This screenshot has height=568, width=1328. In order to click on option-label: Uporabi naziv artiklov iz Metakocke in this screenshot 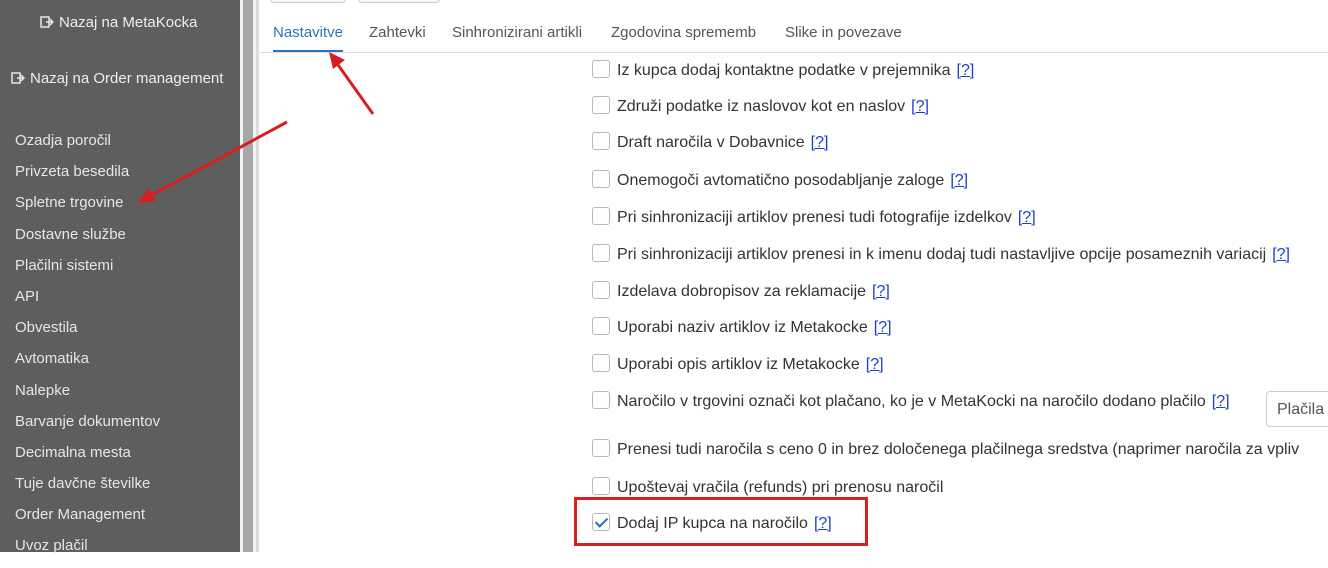, I will do `click(742, 327)`.